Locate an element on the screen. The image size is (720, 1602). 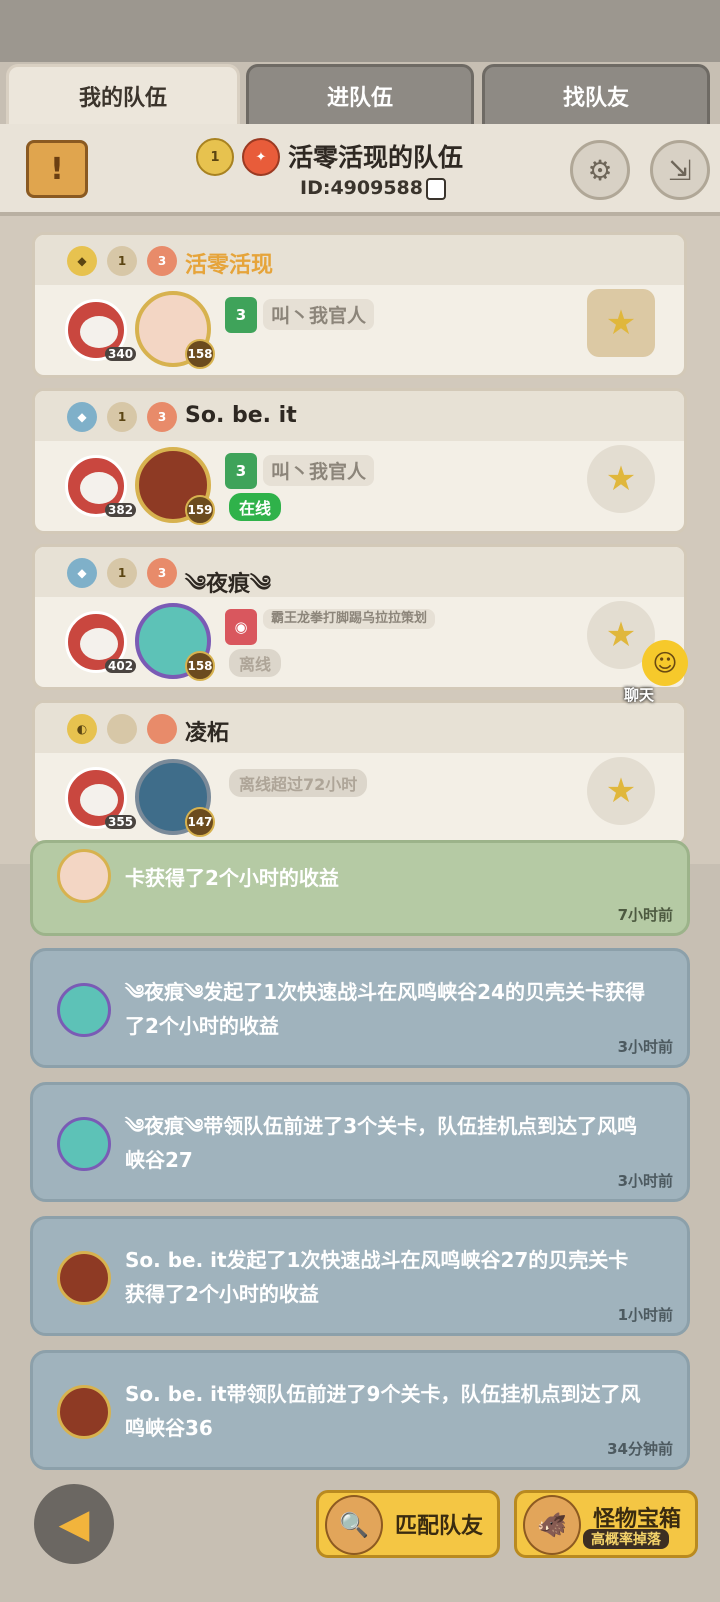
log-text: ༄夜痕༄带领队伍前进了3个关卡，队伍挂机点到达了风鸣峡谷27 is located at coordinates (381, 1143).